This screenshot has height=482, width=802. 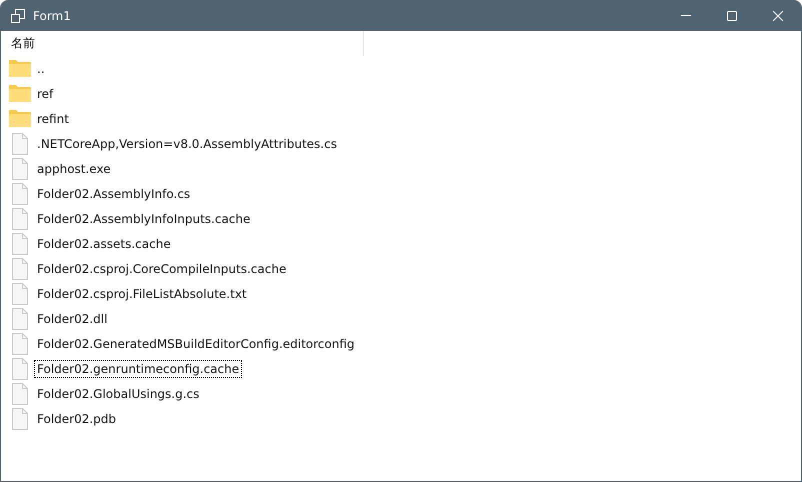 I want to click on file-name: apphost.exe, so click(x=74, y=169).